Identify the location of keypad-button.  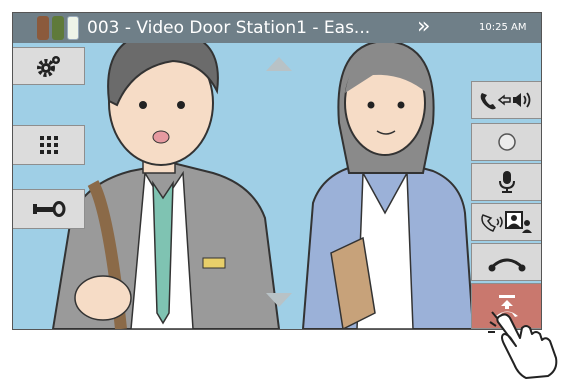
(49, 145).